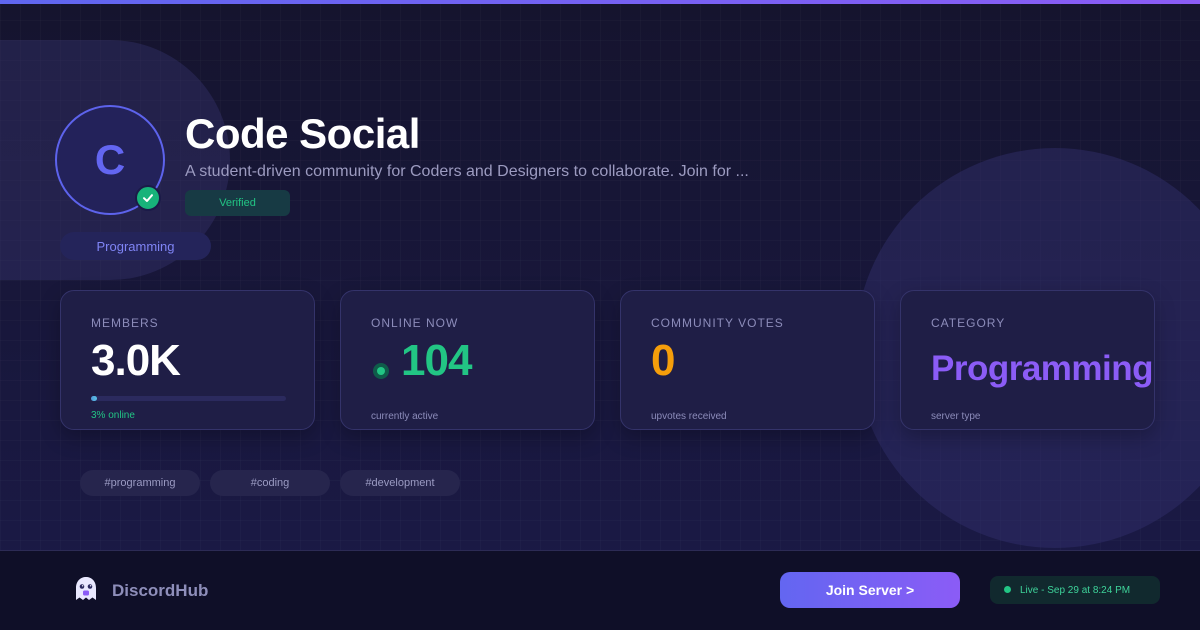  Describe the element at coordinates (140, 483) in the screenshot. I see `tag-programming: #programming` at that location.